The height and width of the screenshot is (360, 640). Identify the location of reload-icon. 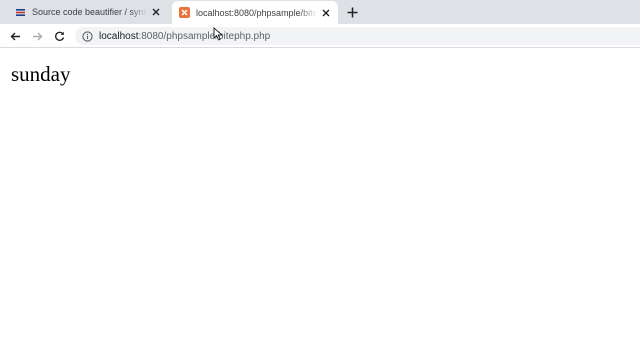
(59, 36).